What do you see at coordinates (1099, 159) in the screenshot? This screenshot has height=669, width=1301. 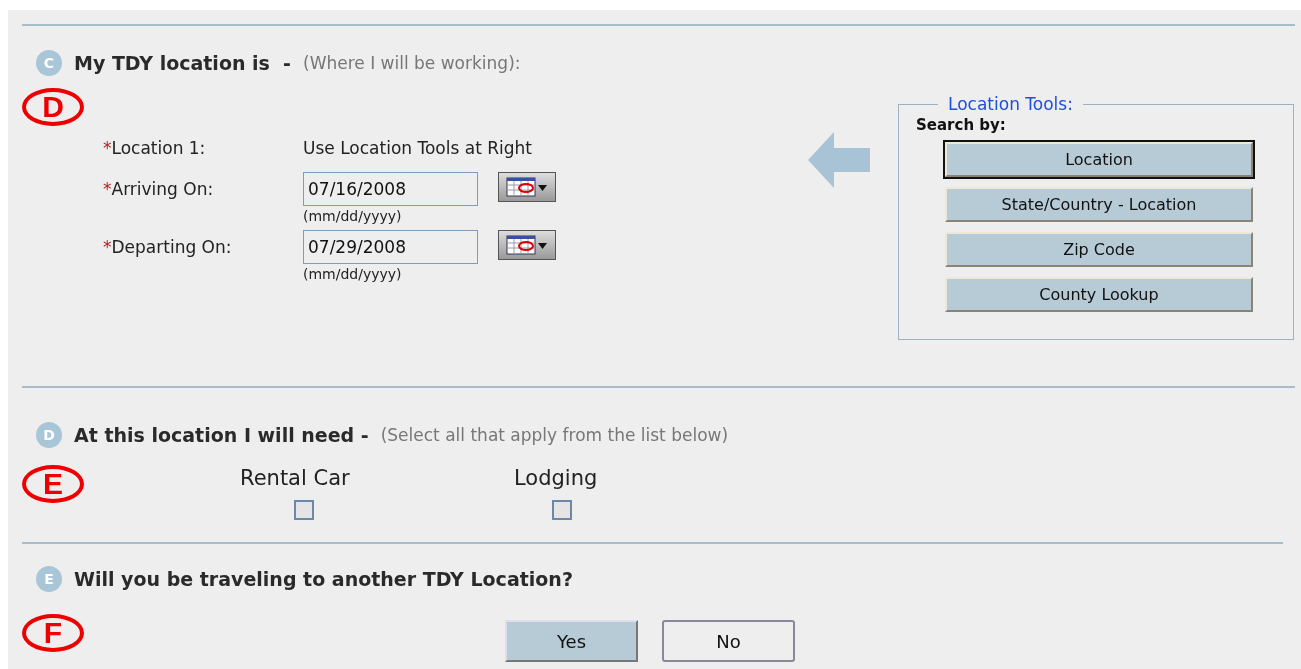 I see `search-option-button: Location` at bounding box center [1099, 159].